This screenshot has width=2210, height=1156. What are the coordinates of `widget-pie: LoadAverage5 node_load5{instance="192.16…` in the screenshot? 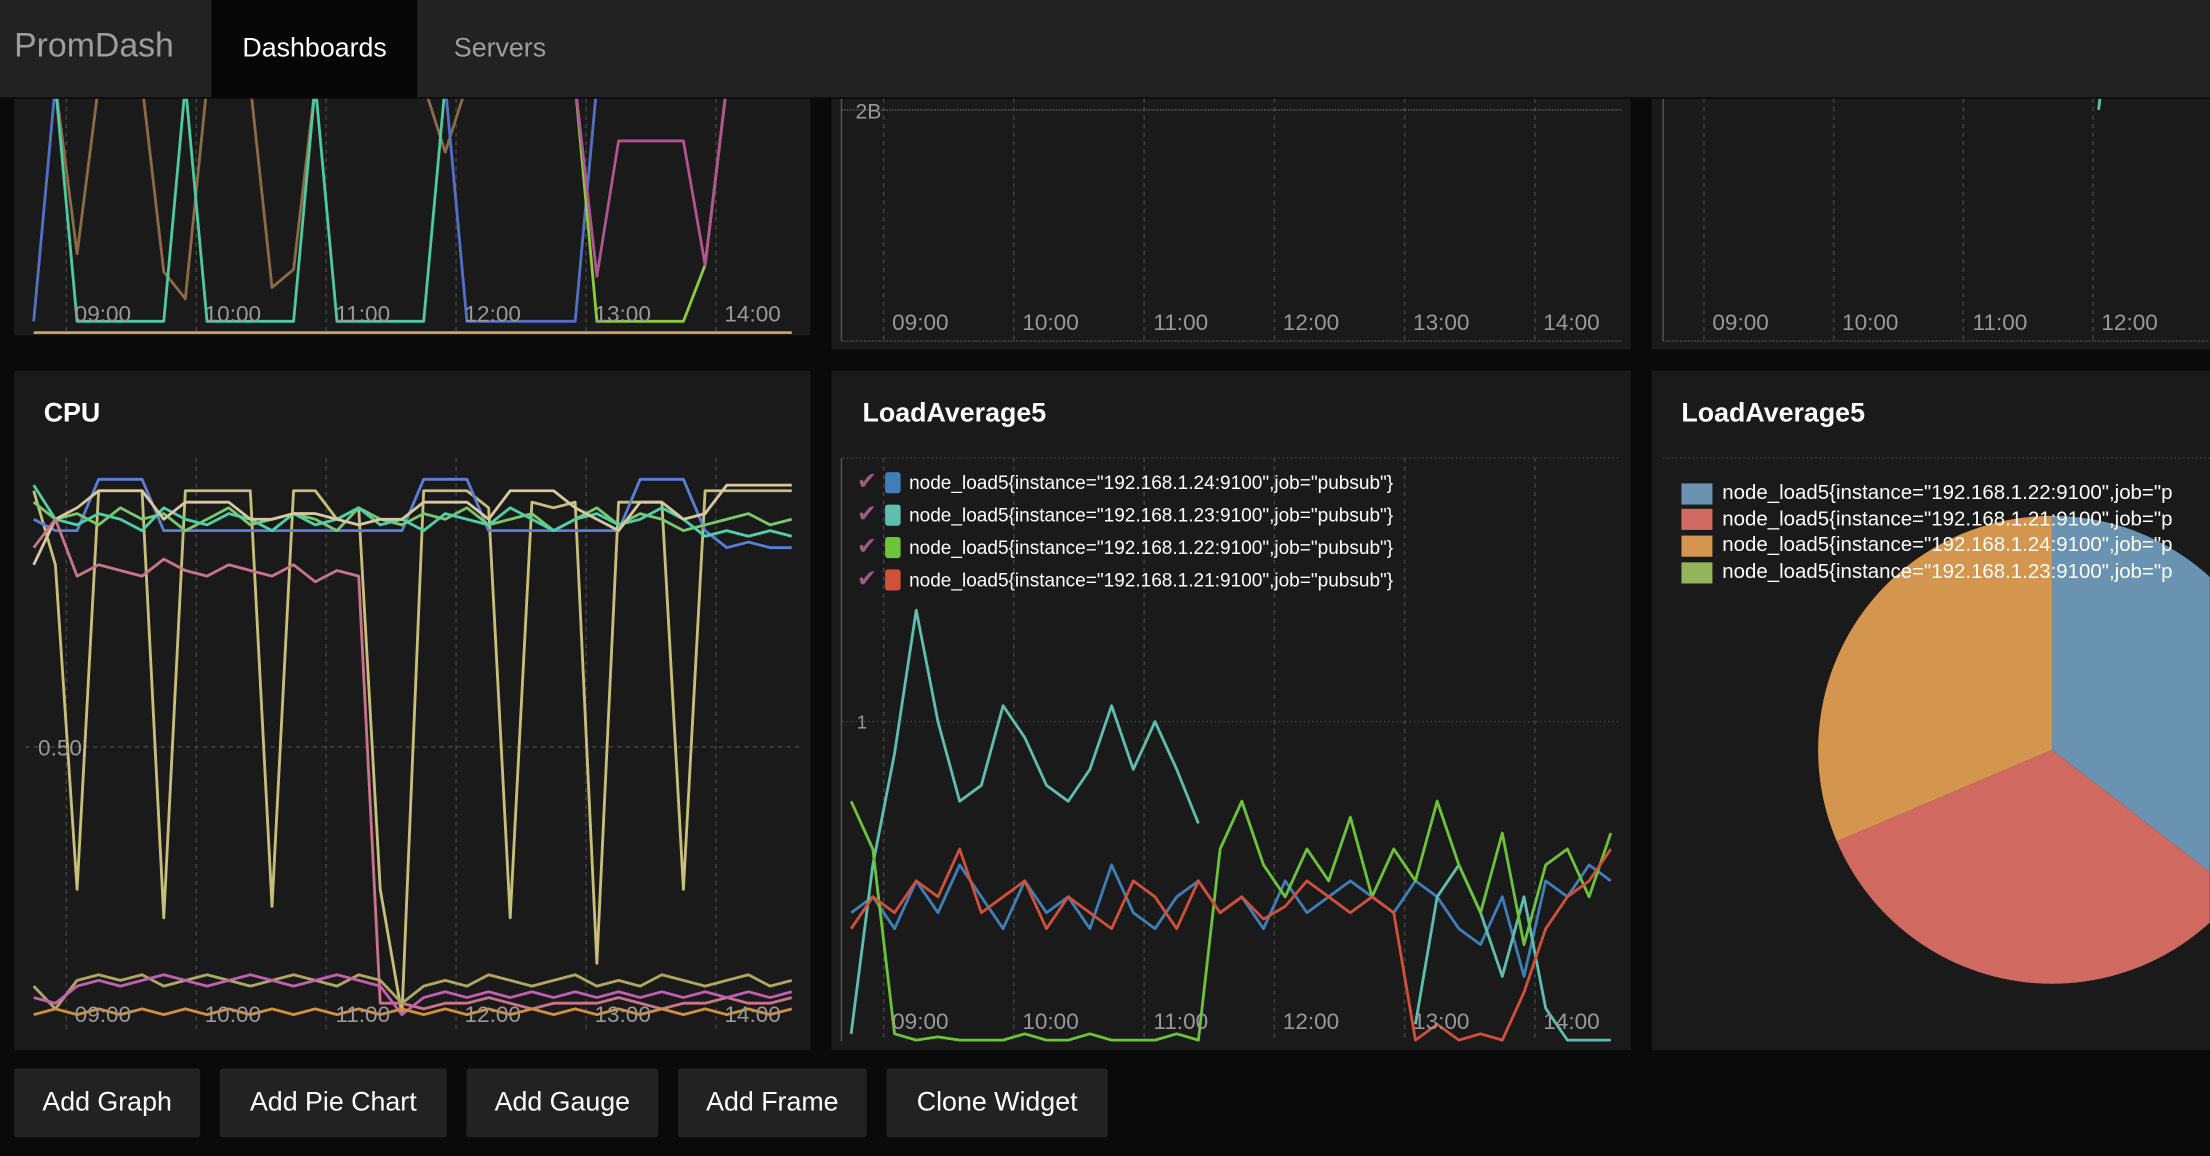 It's located at (1930, 710).